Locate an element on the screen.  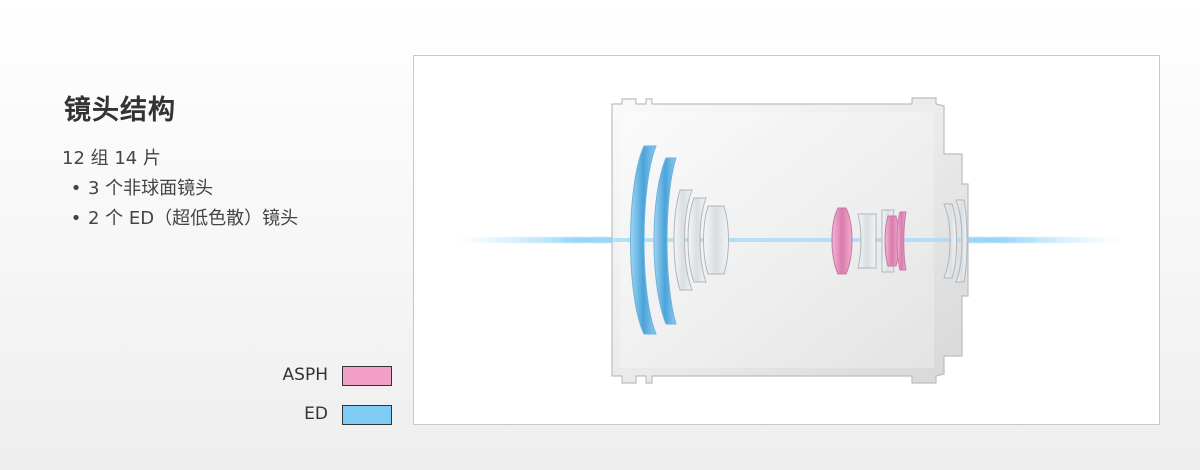
spec-item-label: 2 个 ED（超低色散）镜头 is located at coordinates (193, 218).